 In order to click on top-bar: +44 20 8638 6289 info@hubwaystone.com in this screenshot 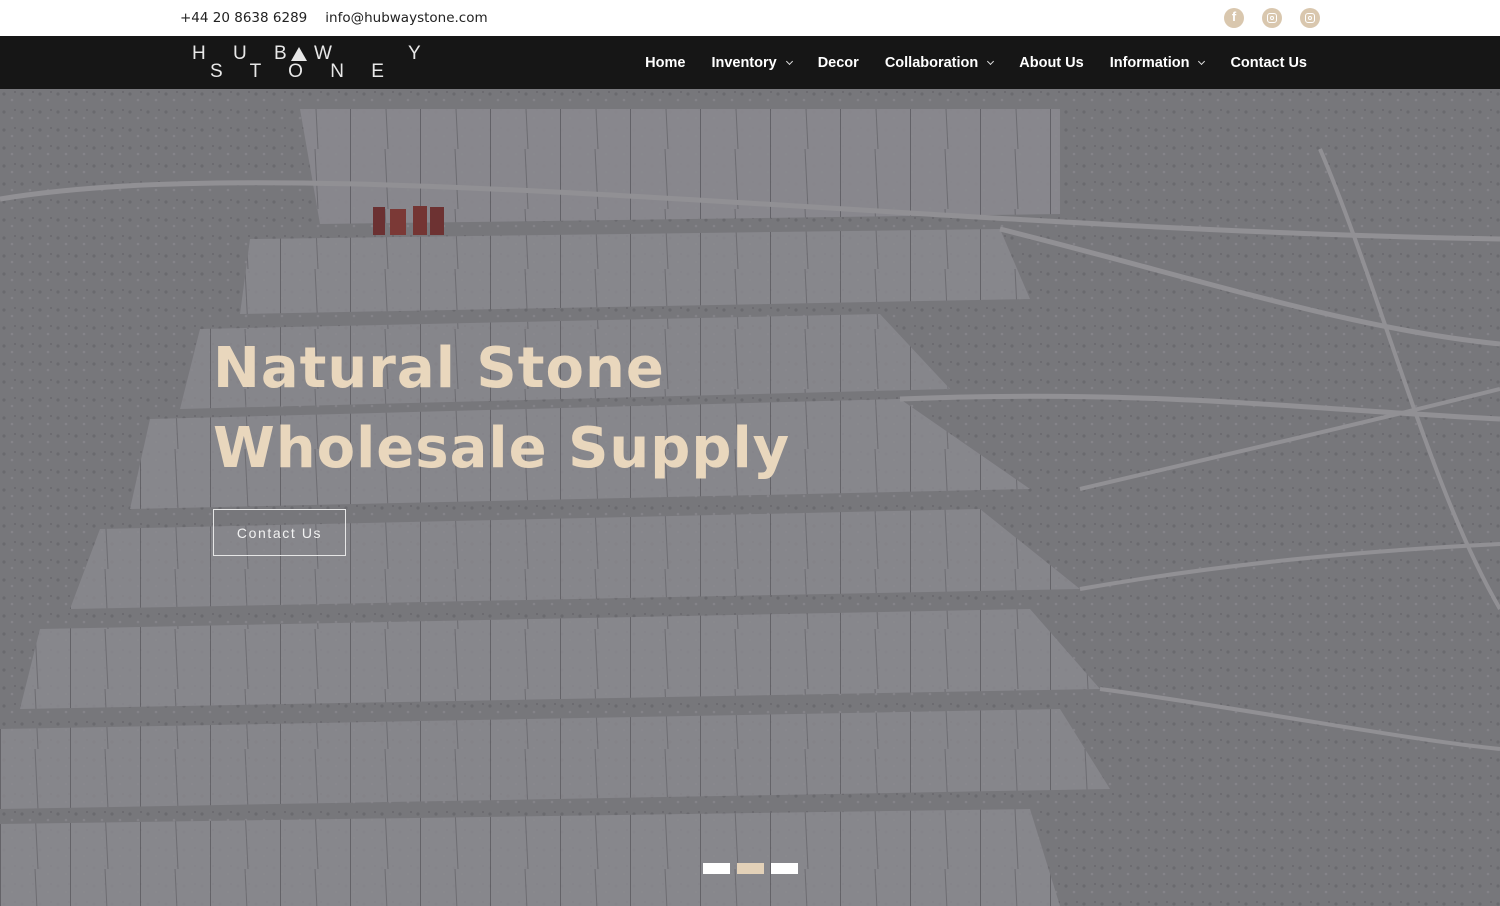, I will do `click(750, 18)`.